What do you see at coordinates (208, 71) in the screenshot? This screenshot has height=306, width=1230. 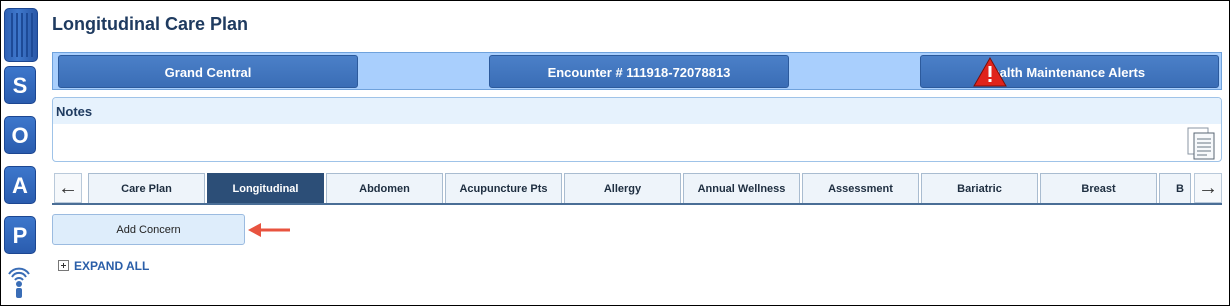 I see `location-button: Grand Central` at bounding box center [208, 71].